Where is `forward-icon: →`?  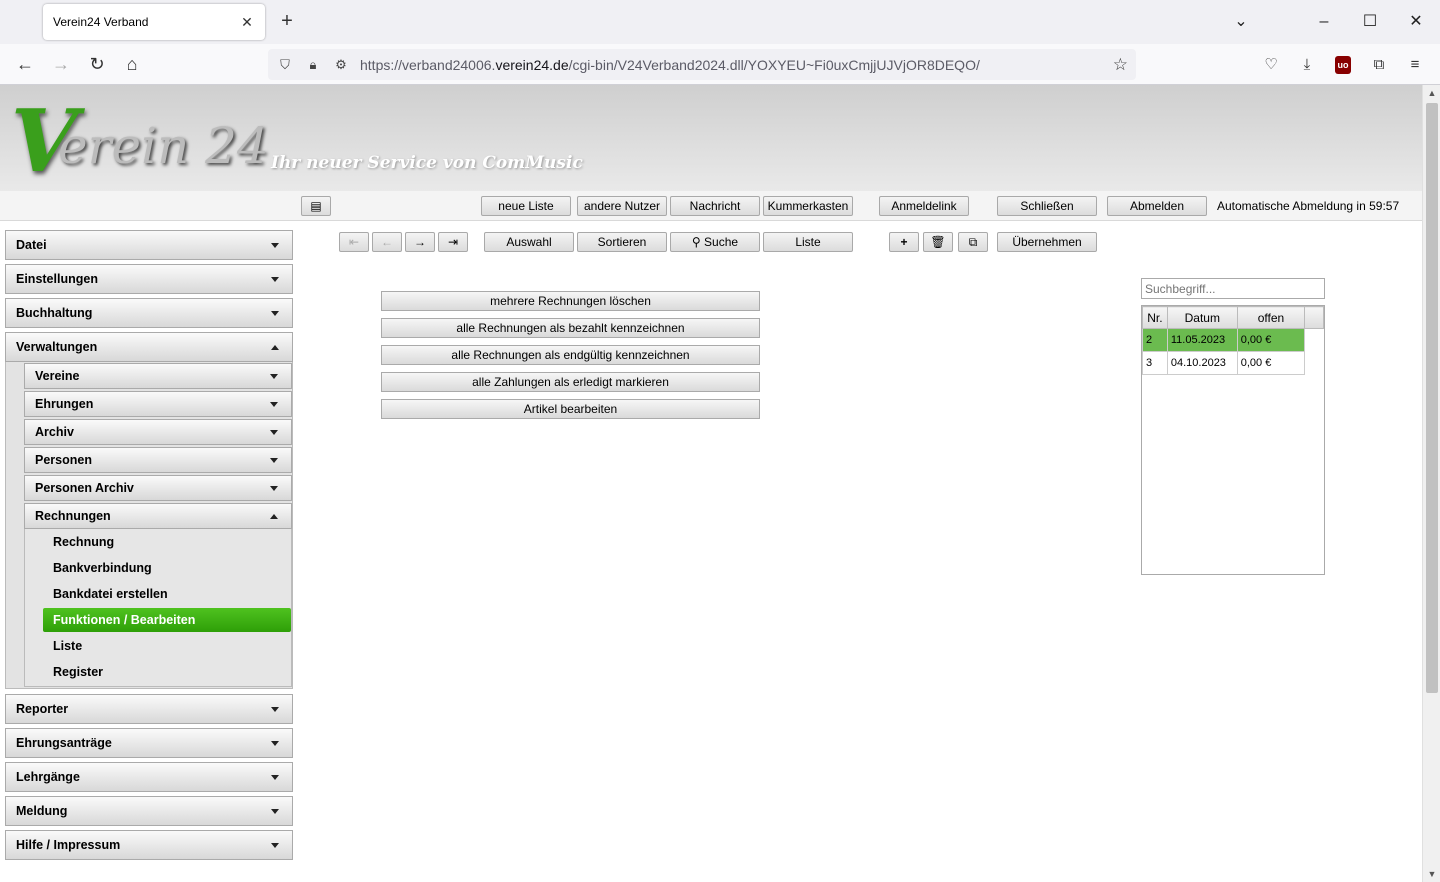 forward-icon: → is located at coordinates (61, 64).